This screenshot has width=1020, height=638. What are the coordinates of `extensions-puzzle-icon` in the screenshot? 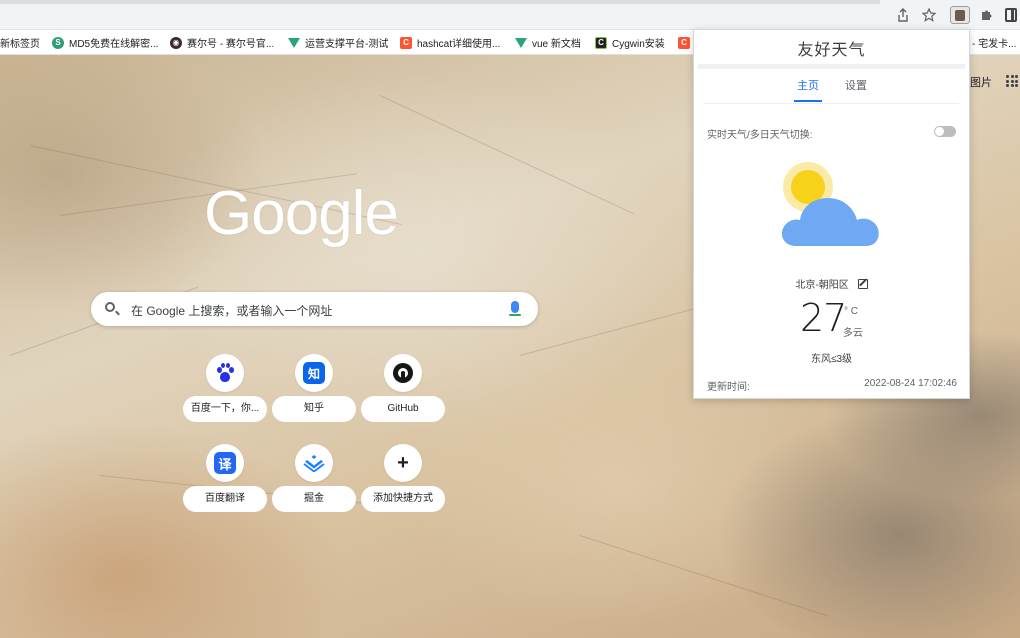 It's located at (987, 15).